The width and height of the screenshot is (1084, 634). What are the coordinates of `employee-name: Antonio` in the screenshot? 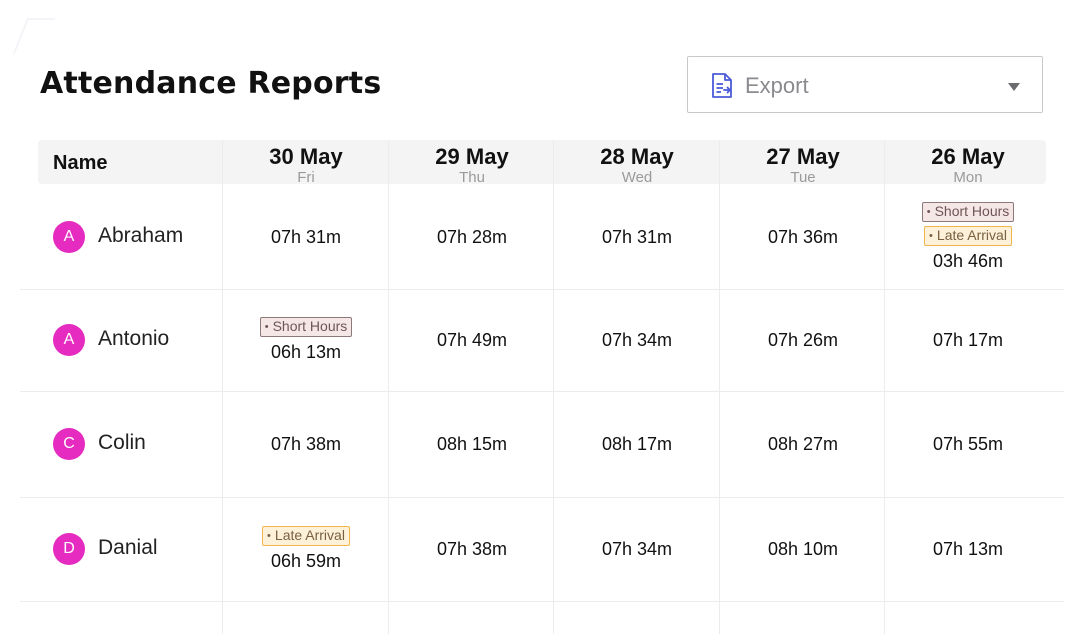 It's located at (133, 339).